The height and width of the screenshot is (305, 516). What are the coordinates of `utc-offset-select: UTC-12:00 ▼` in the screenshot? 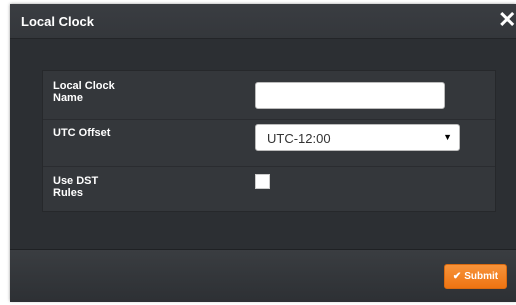 It's located at (357, 137).